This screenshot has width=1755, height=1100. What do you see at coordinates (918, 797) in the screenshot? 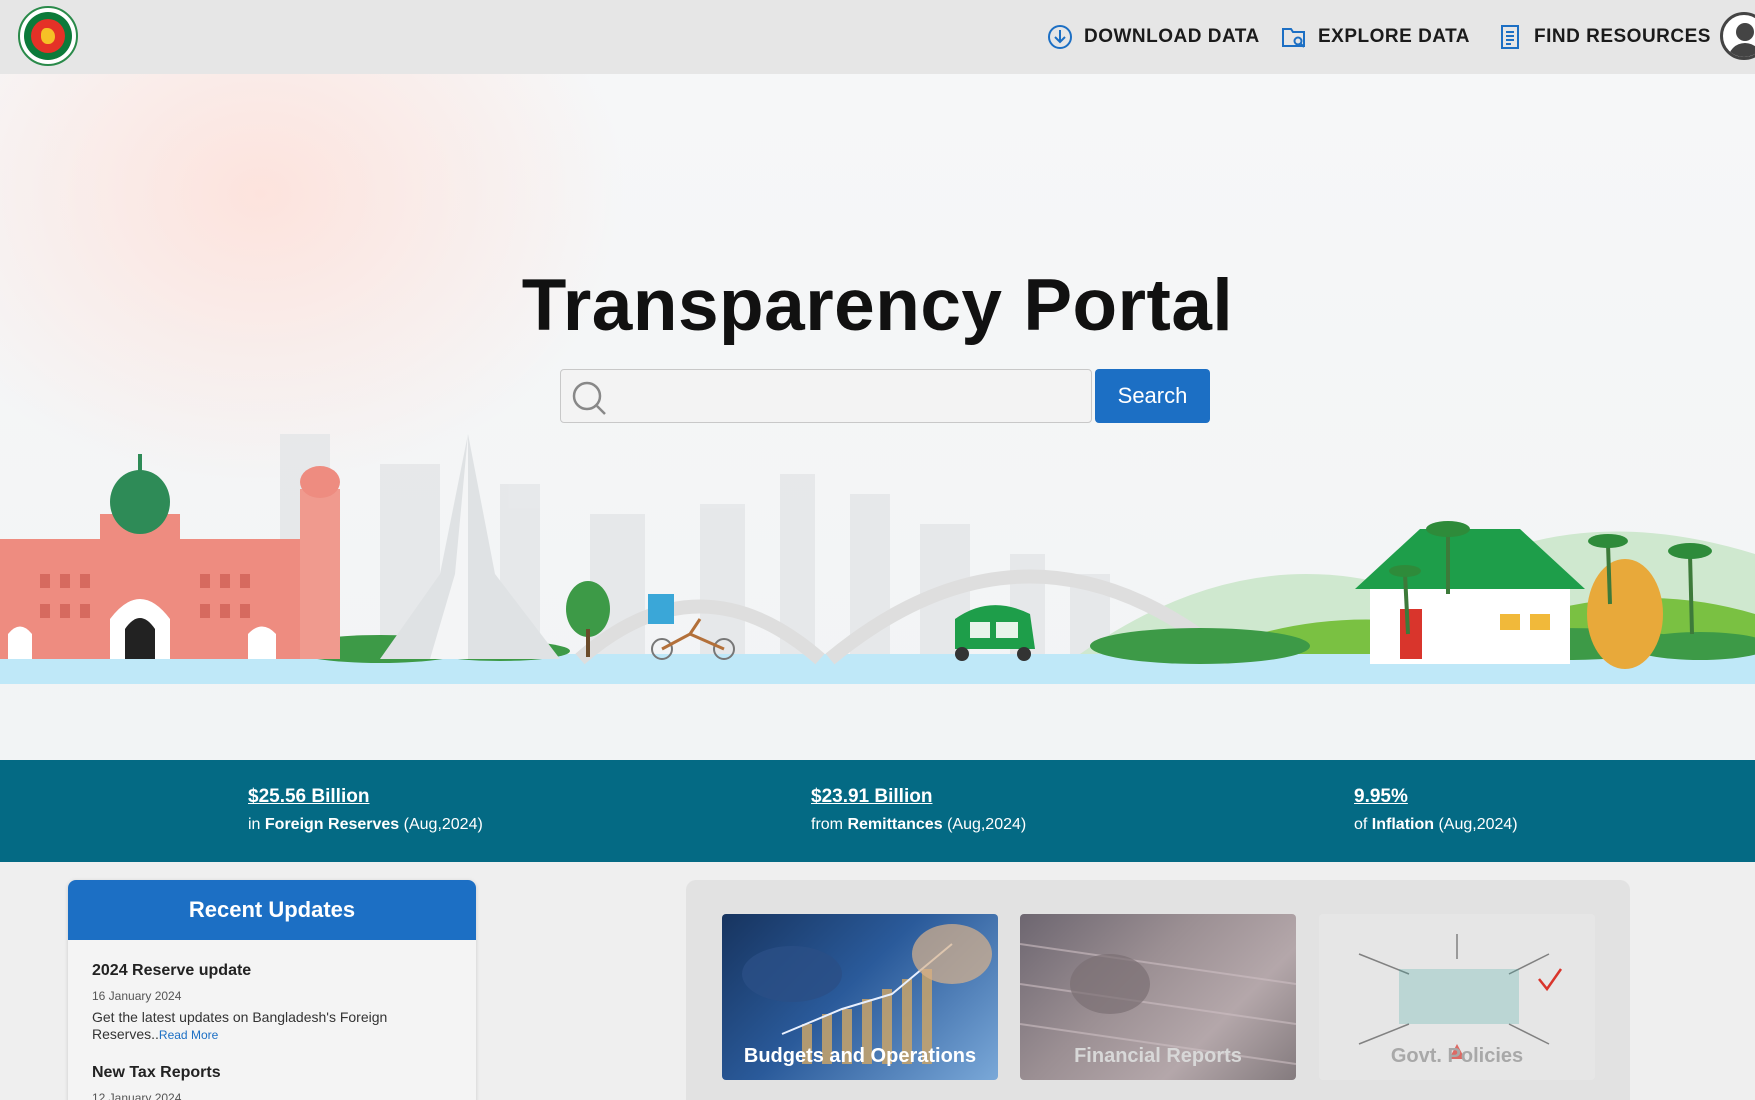
I see `stat-value: $23.91 Billion` at bounding box center [918, 797].